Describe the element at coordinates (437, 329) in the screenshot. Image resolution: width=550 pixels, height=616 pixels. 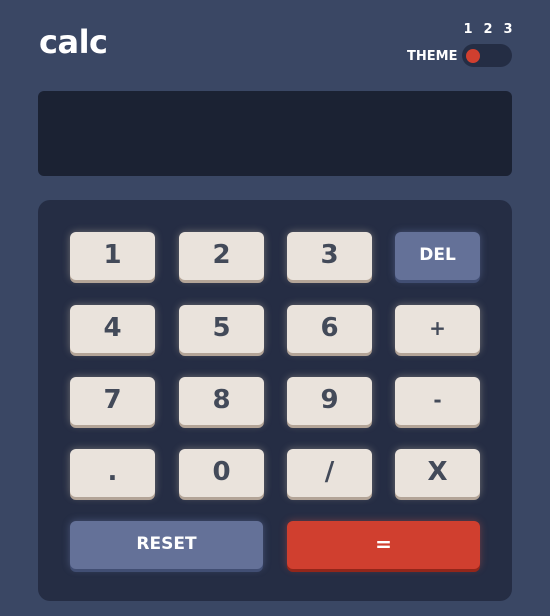
I see `plus-button: +` at that location.